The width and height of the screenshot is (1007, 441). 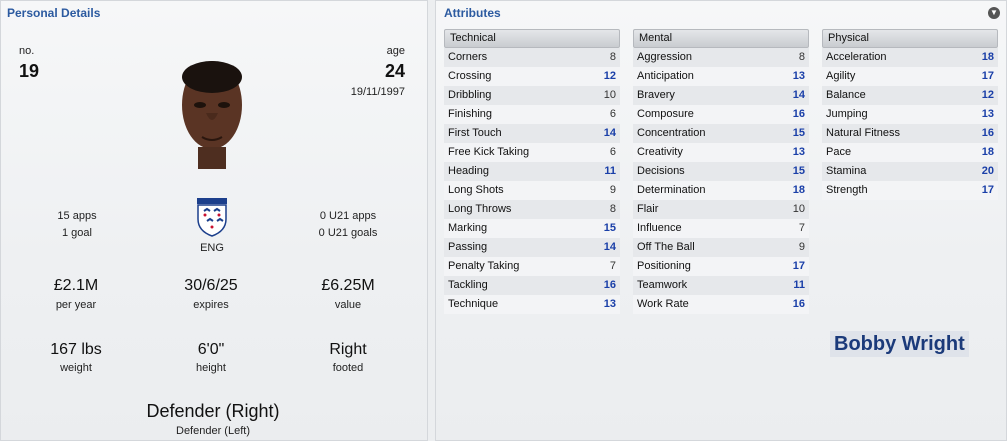 What do you see at coordinates (76, 368) in the screenshot?
I see `weight-label: weight` at bounding box center [76, 368].